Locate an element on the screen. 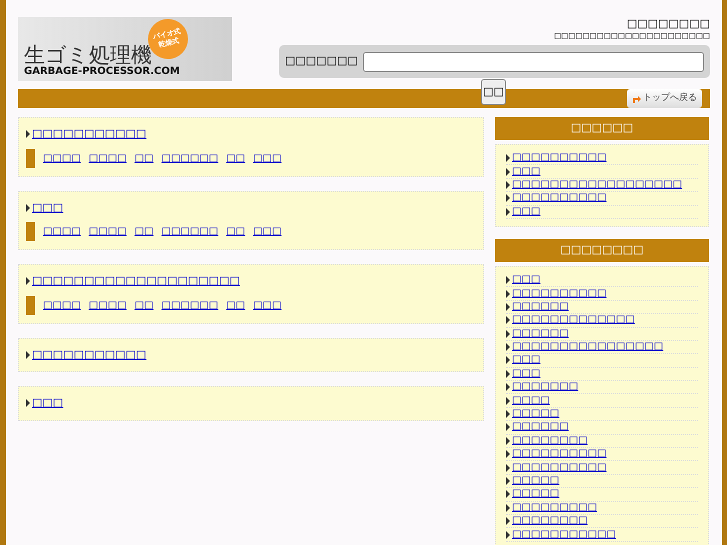 This screenshot has width=727, height=545. site-title: □□□□□□□□ is located at coordinates (668, 24).